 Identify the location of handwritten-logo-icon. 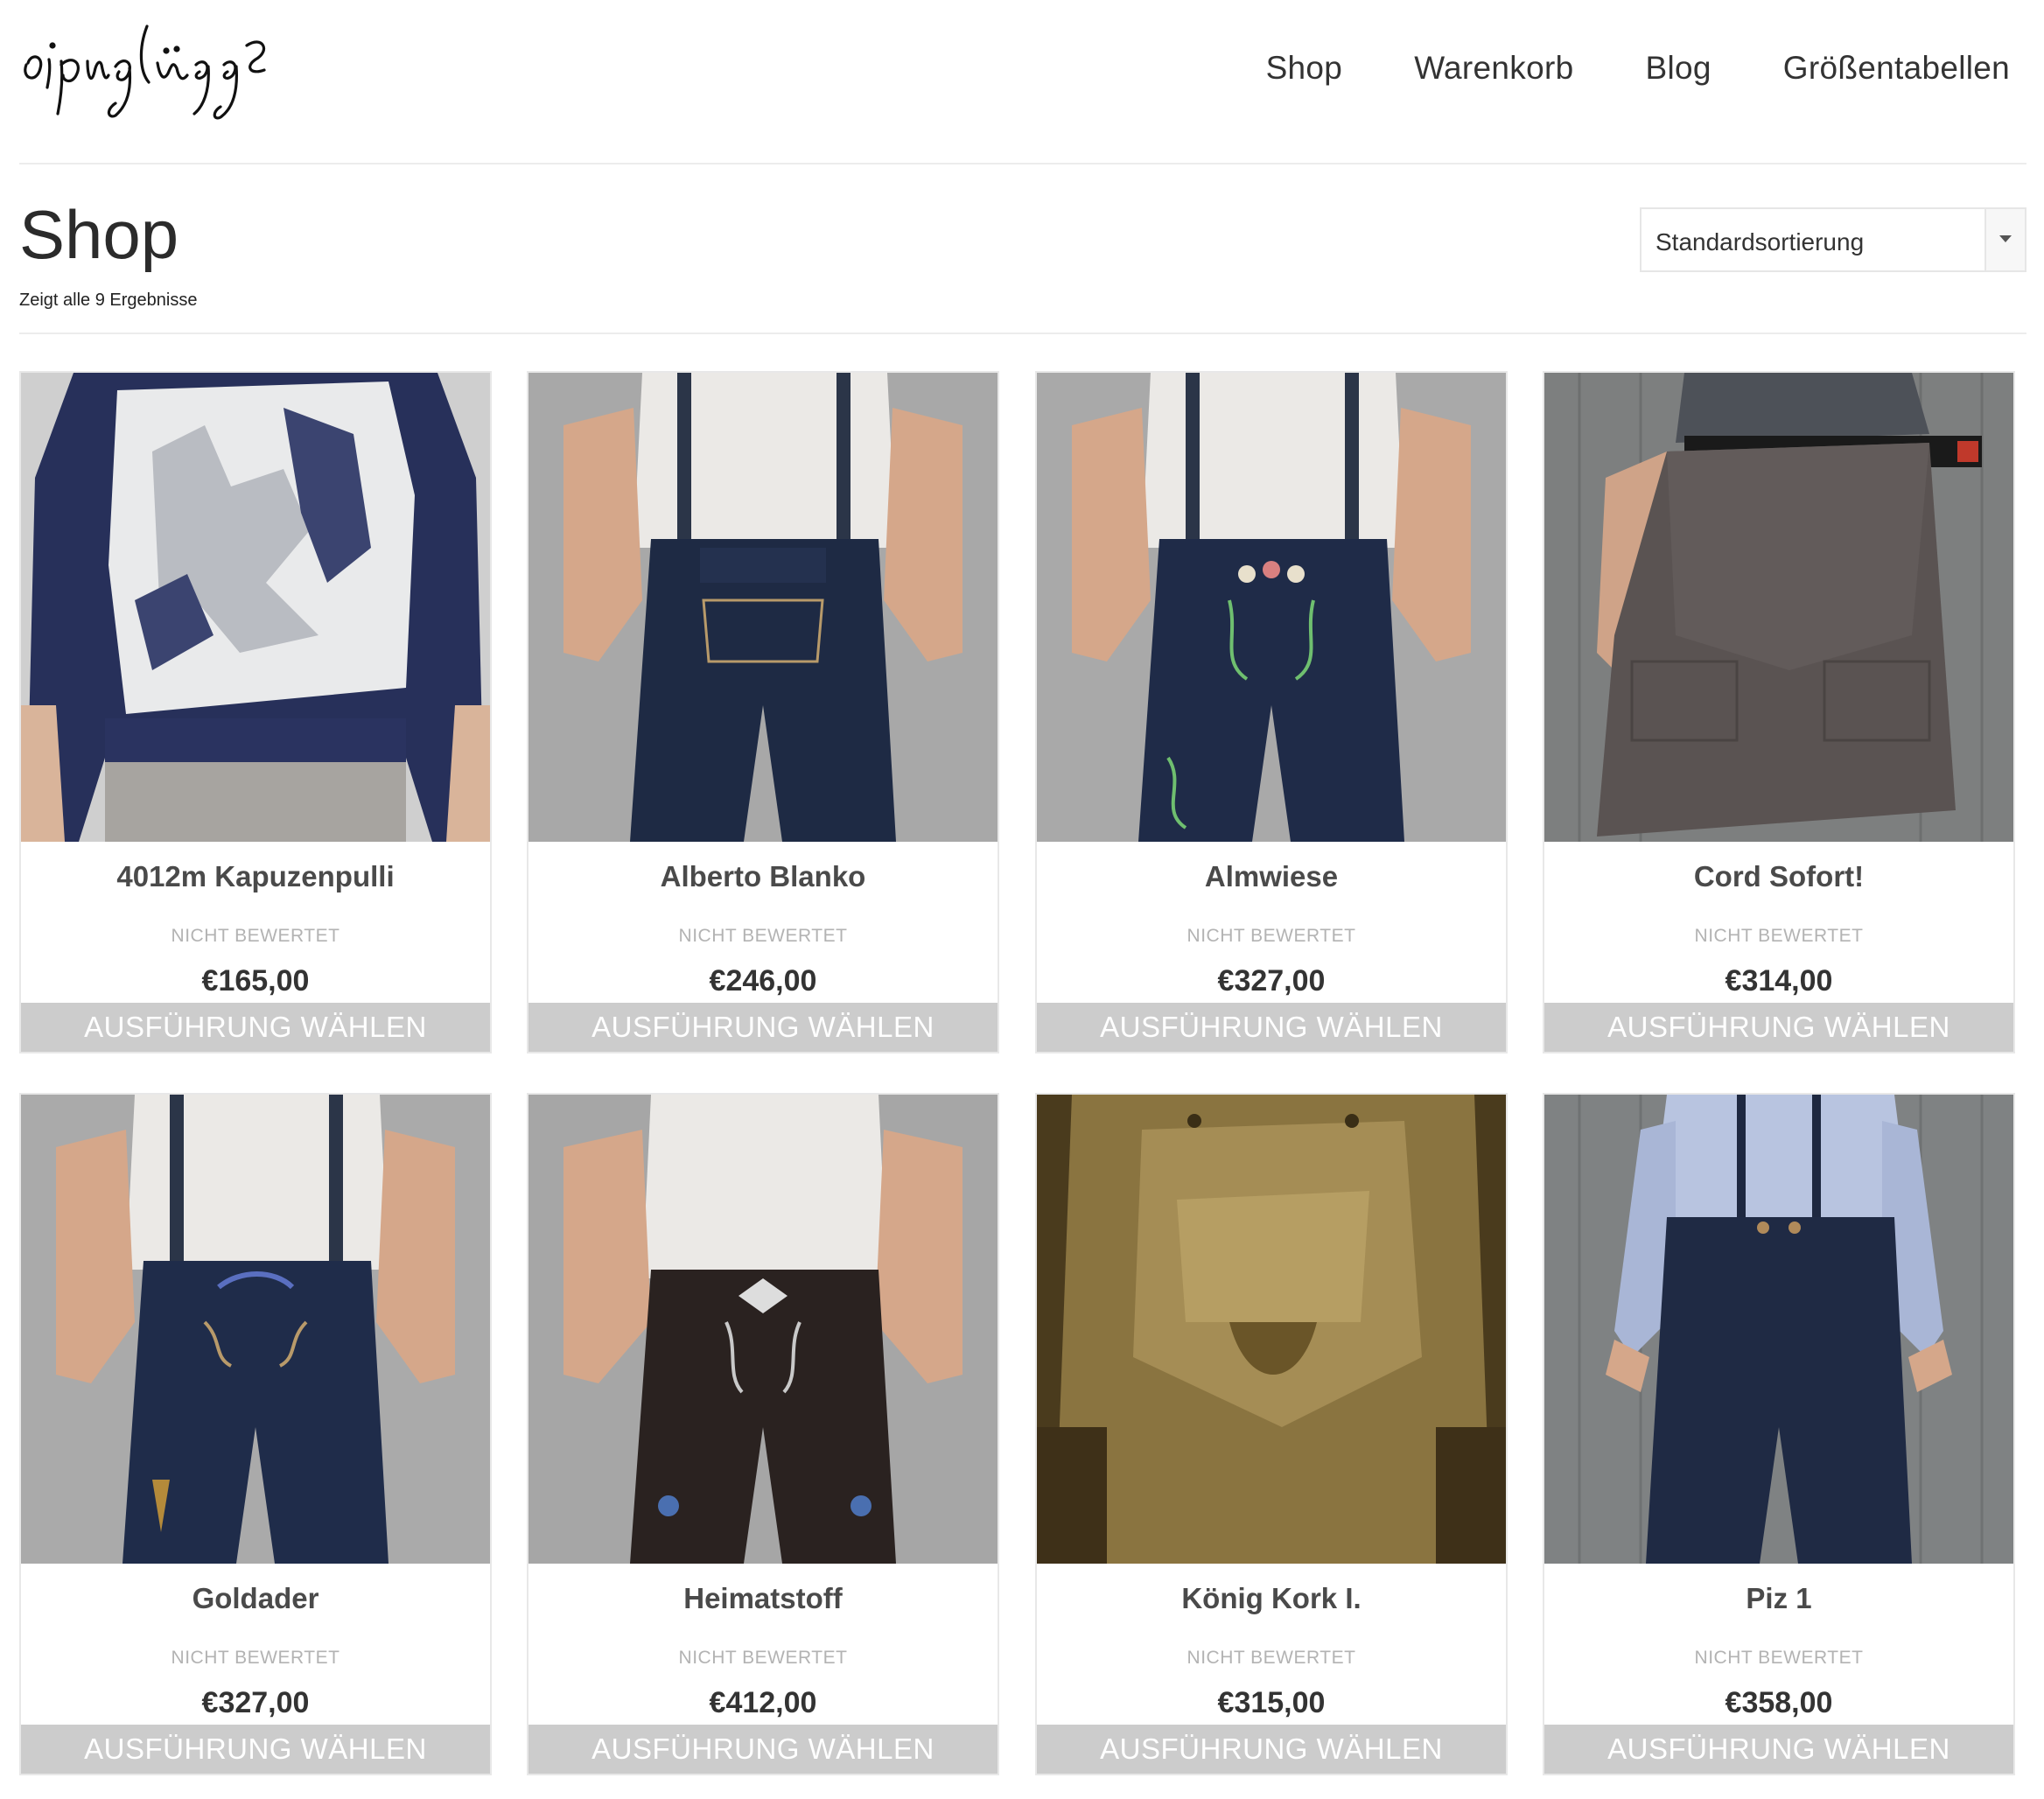
(145, 72).